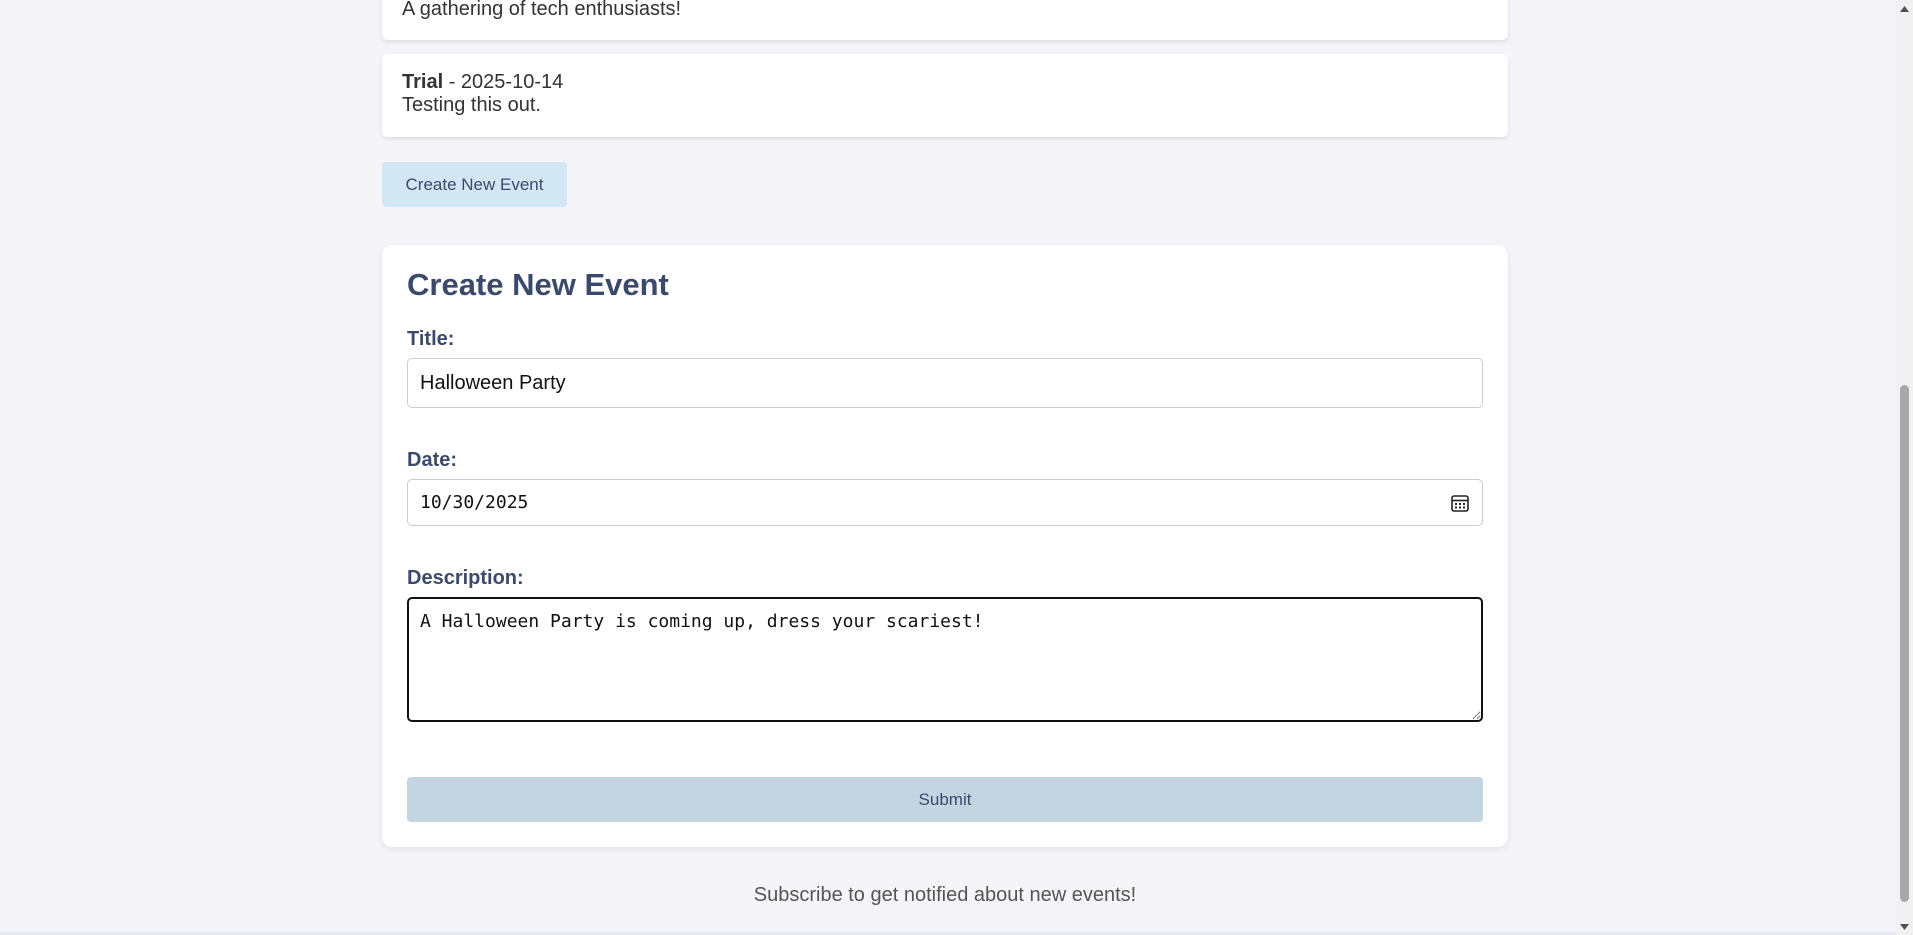  Describe the element at coordinates (465, 578) in the screenshot. I see `description-label: Description:` at that location.